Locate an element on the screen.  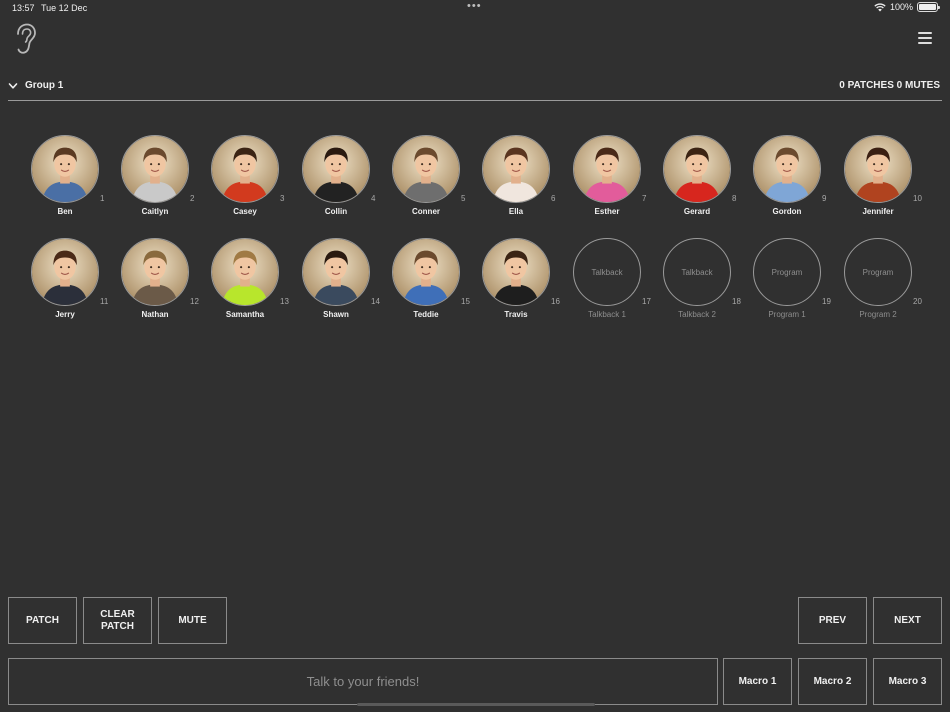
clear-patch-button: CLEAR PATCH is located at coordinates (117, 620).